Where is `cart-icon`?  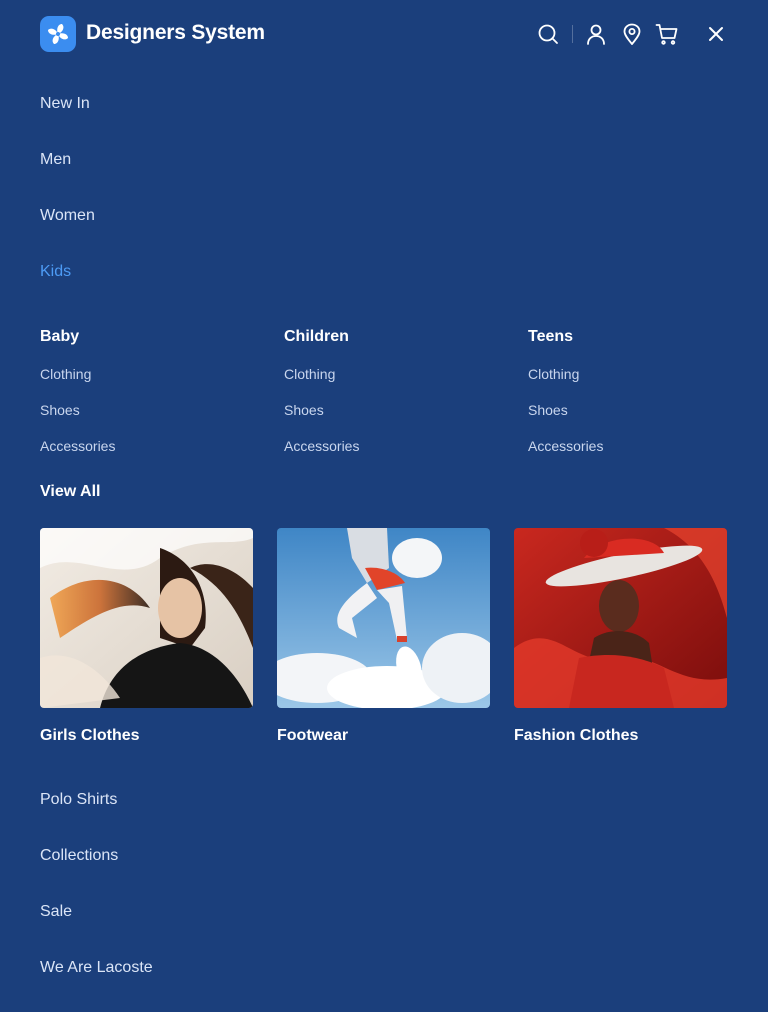 cart-icon is located at coordinates (667, 34).